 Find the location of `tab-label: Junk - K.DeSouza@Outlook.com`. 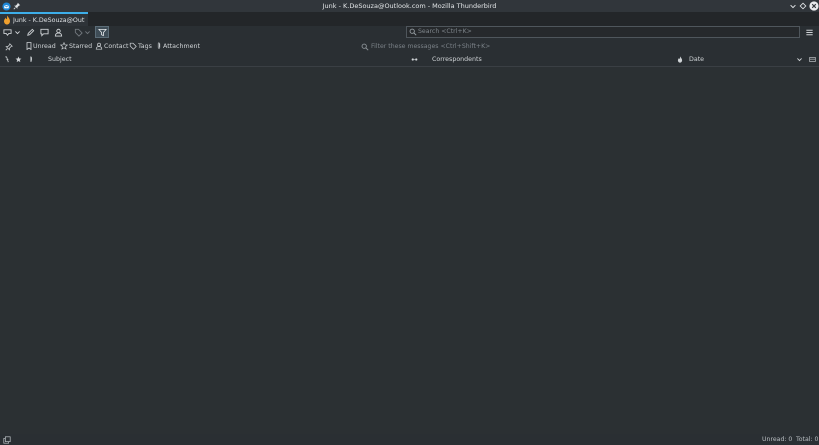

tab-label: Junk - K.DeSouza@Outlook.com is located at coordinates (49, 20).